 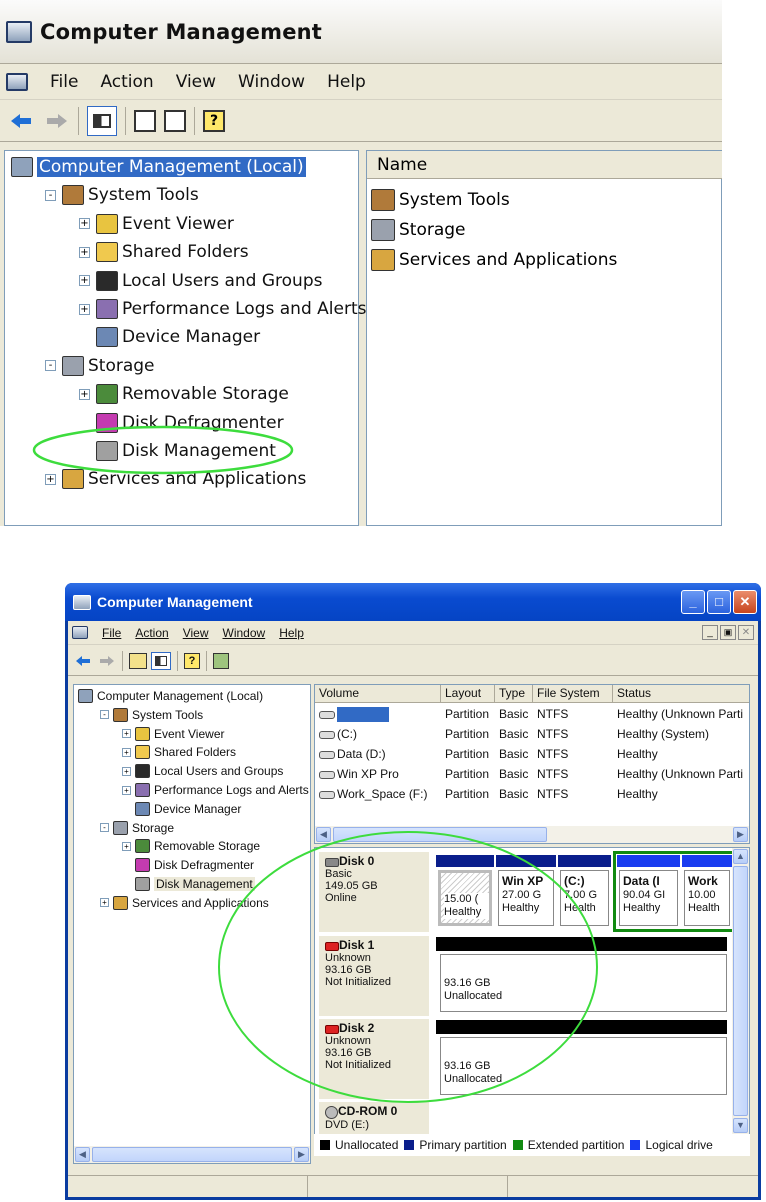 I want to click on tree-node-label: Device Manager, so click(x=198, y=808).